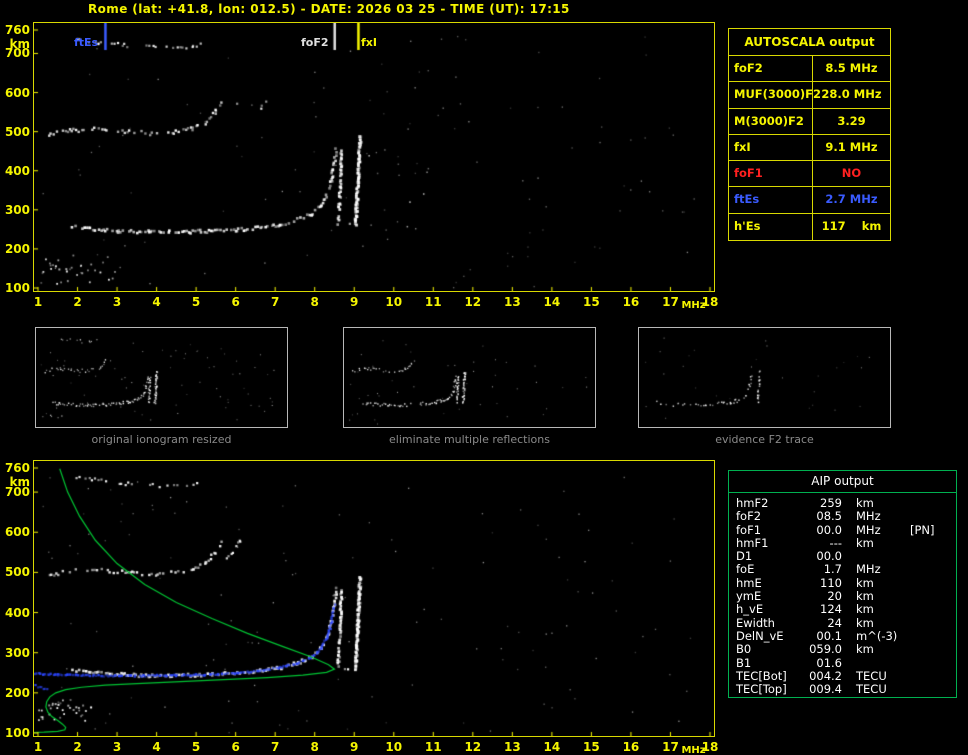  What do you see at coordinates (17, 92) in the screenshot?
I see `ytick-label: 600` at bounding box center [17, 92].